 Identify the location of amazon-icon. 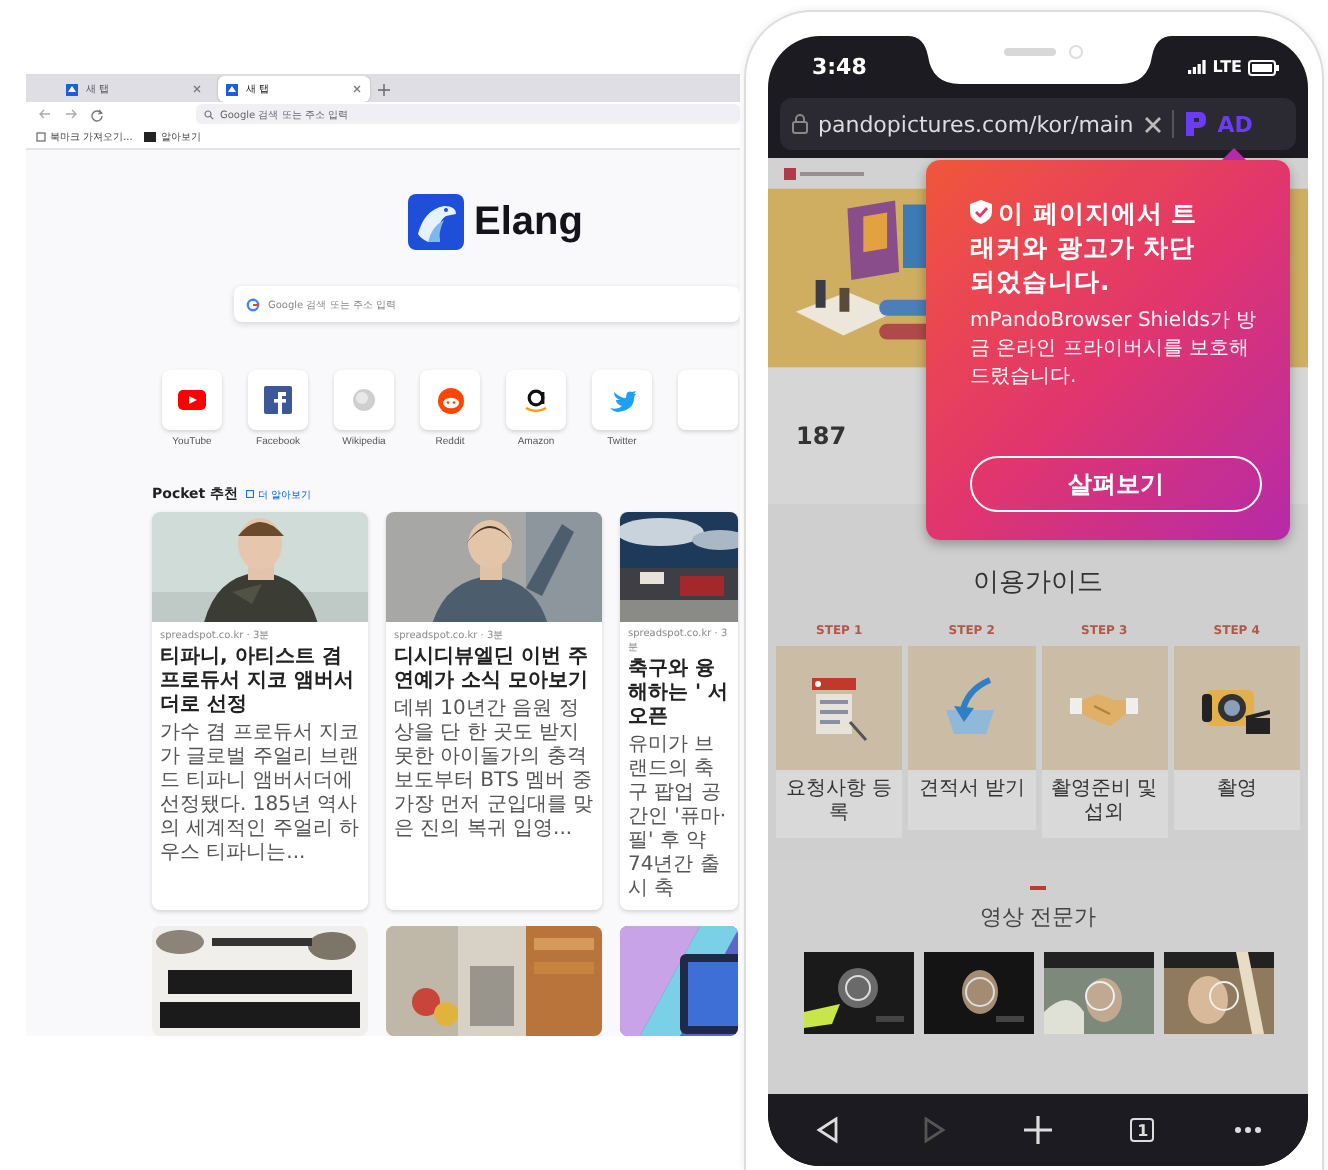
(536, 400).